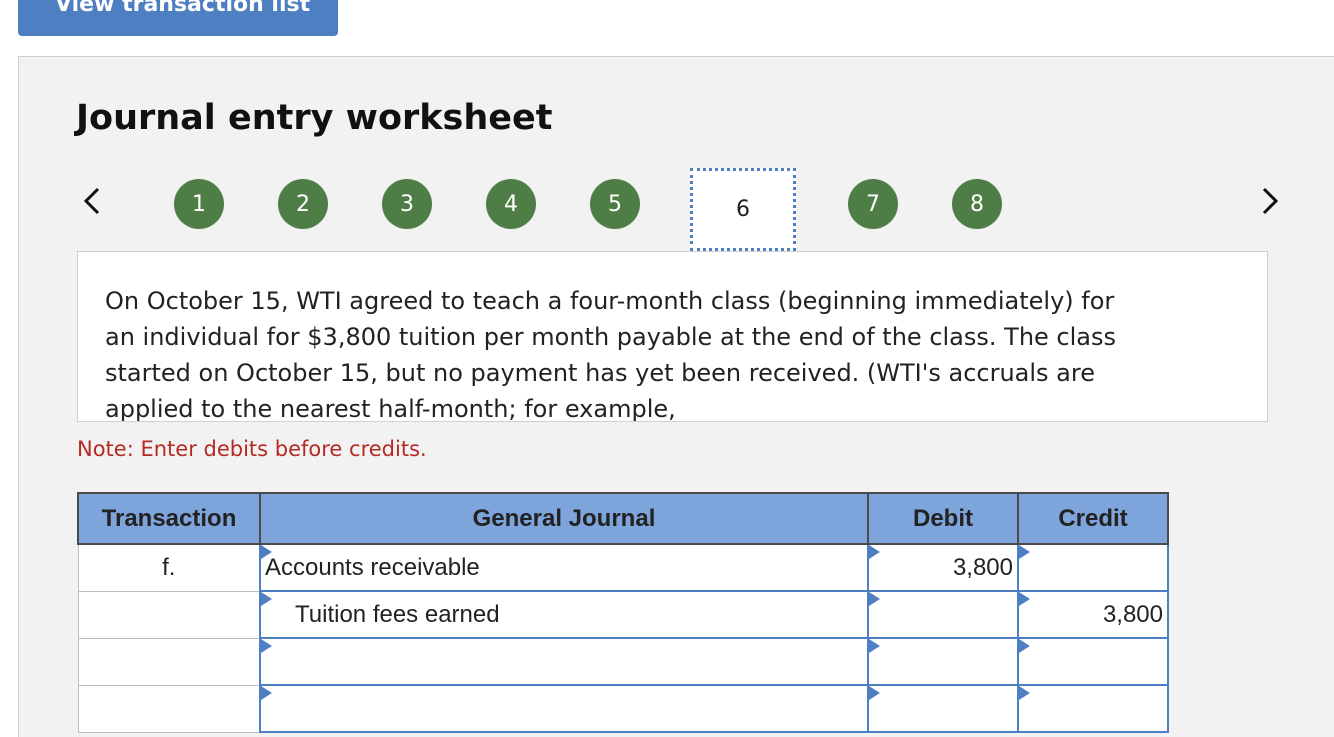 The width and height of the screenshot is (1334, 737). Describe the element at coordinates (564, 567) in the screenshot. I see `account-field: Accounts receivable` at that location.